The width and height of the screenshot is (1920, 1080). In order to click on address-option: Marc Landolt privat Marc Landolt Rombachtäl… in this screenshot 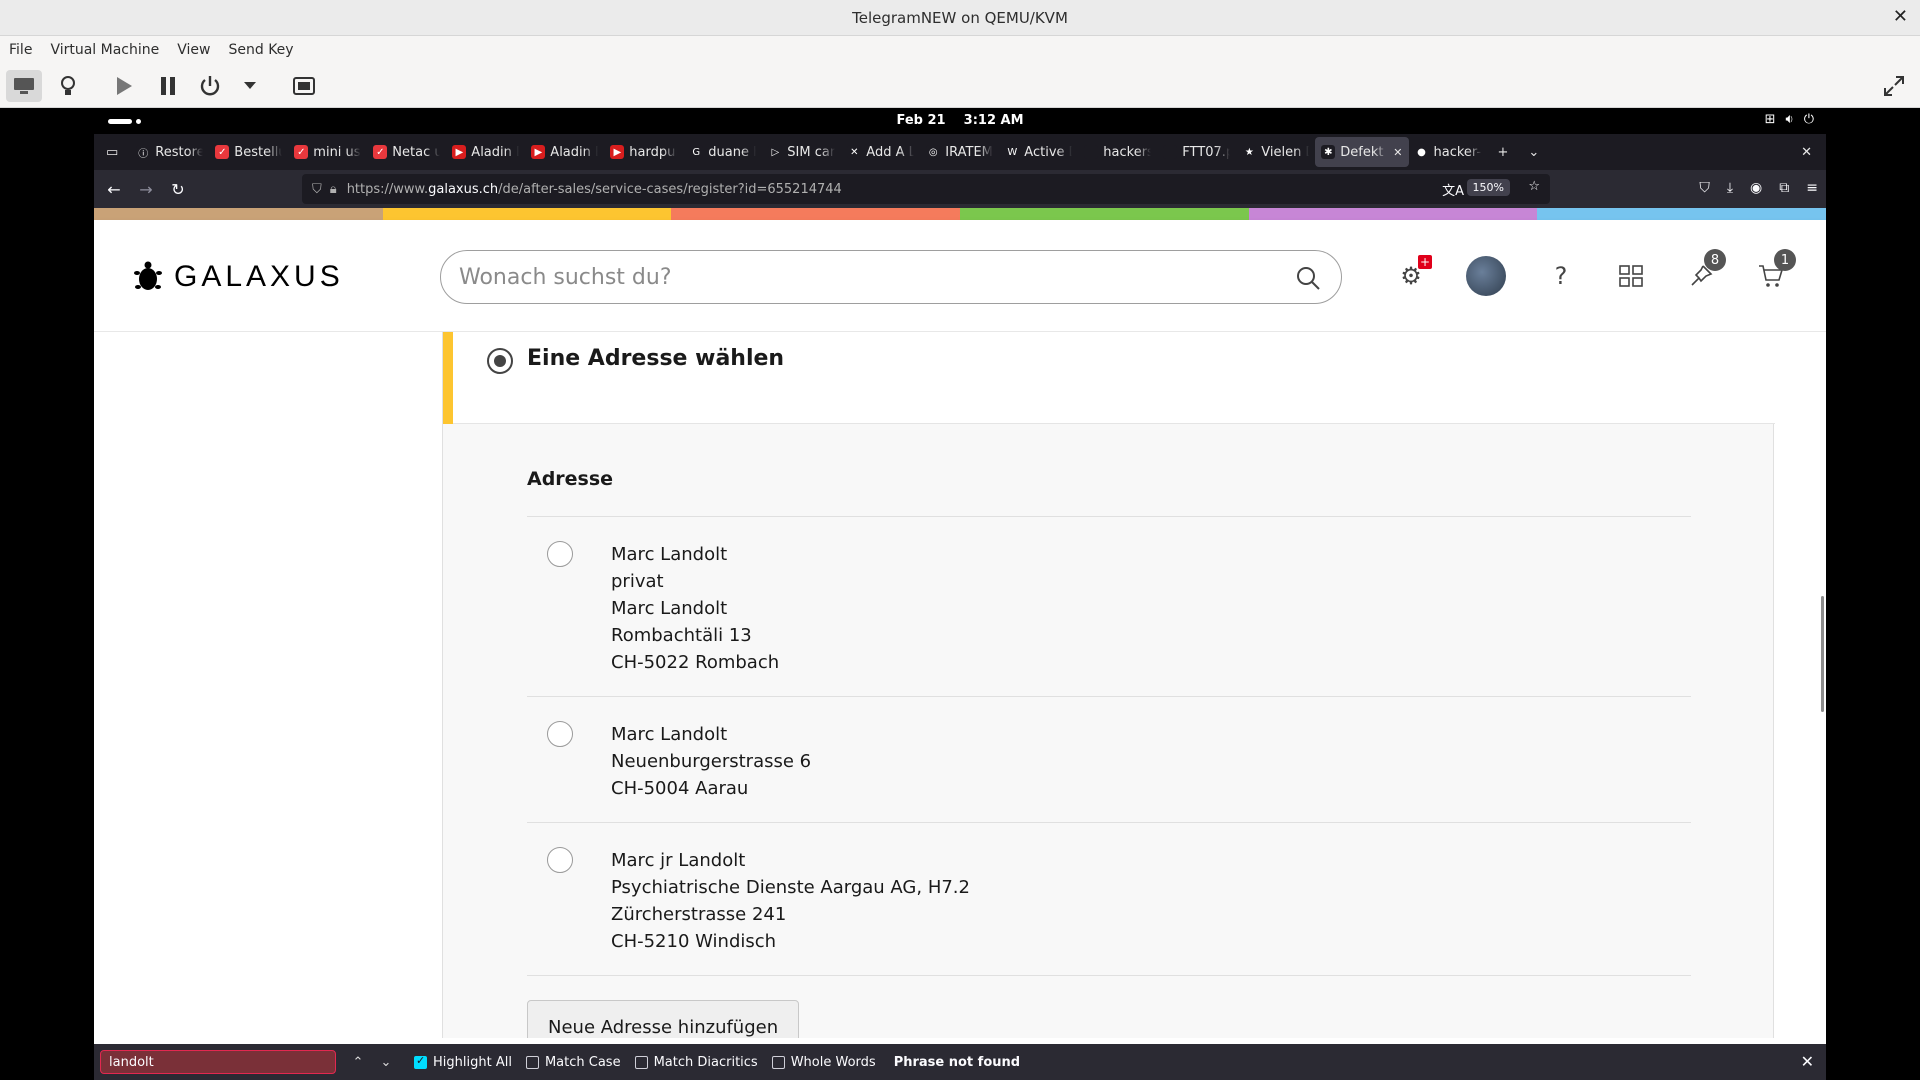, I will do `click(1109, 607)`.